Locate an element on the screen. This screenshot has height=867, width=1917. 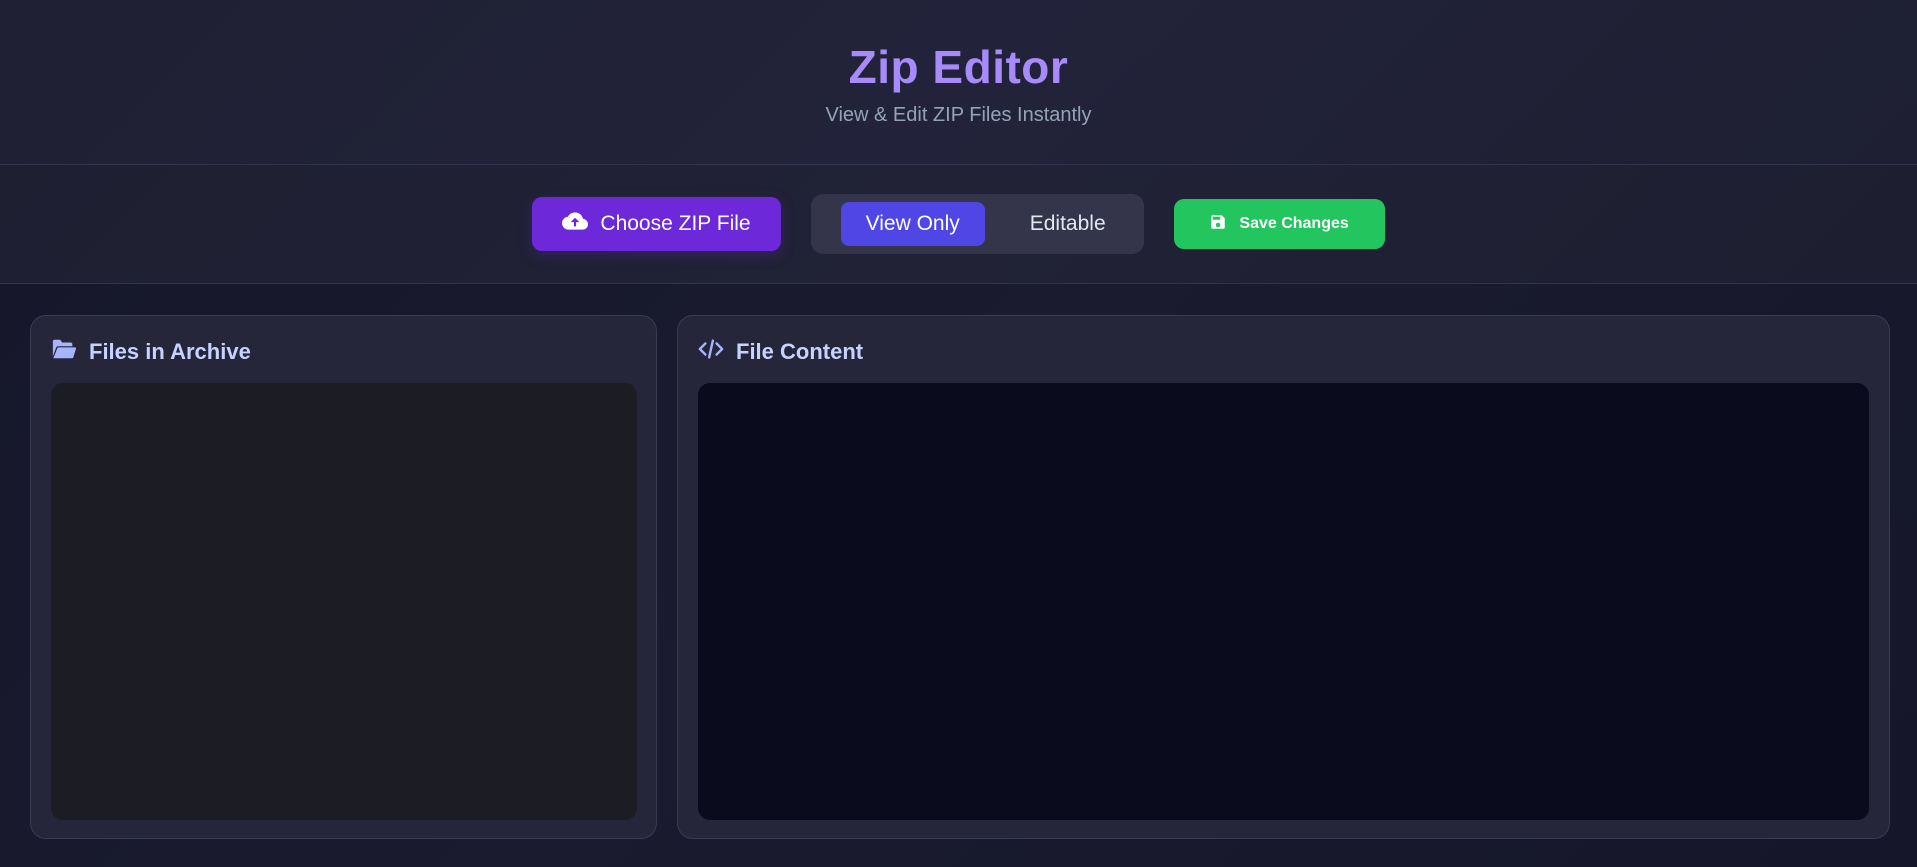
content-panel-header: File Content is located at coordinates (780, 352).